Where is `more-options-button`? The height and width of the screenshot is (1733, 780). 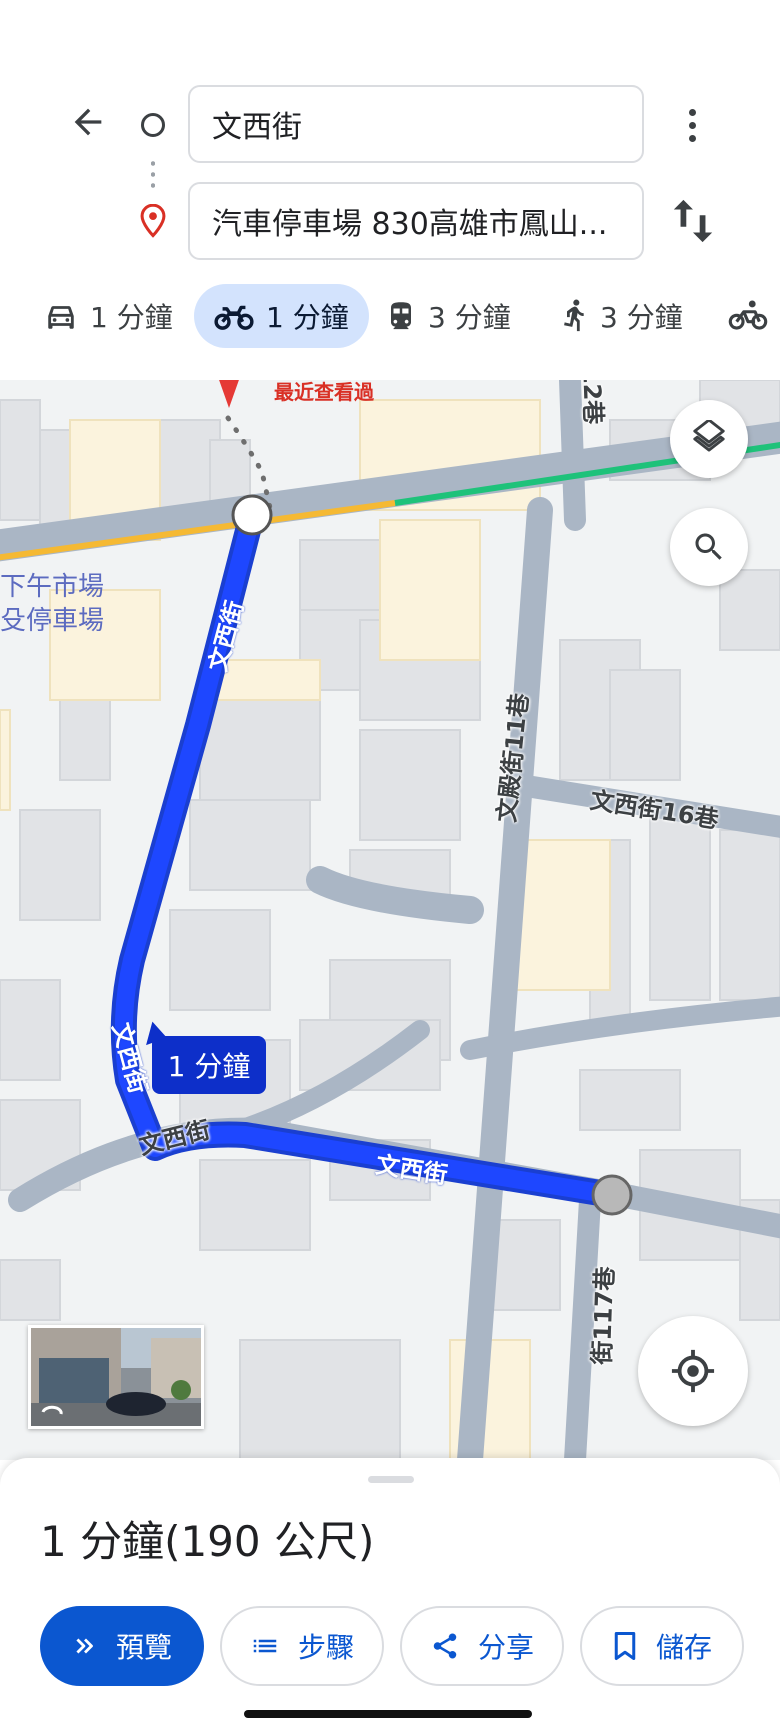 more-options-button is located at coordinates (692, 125).